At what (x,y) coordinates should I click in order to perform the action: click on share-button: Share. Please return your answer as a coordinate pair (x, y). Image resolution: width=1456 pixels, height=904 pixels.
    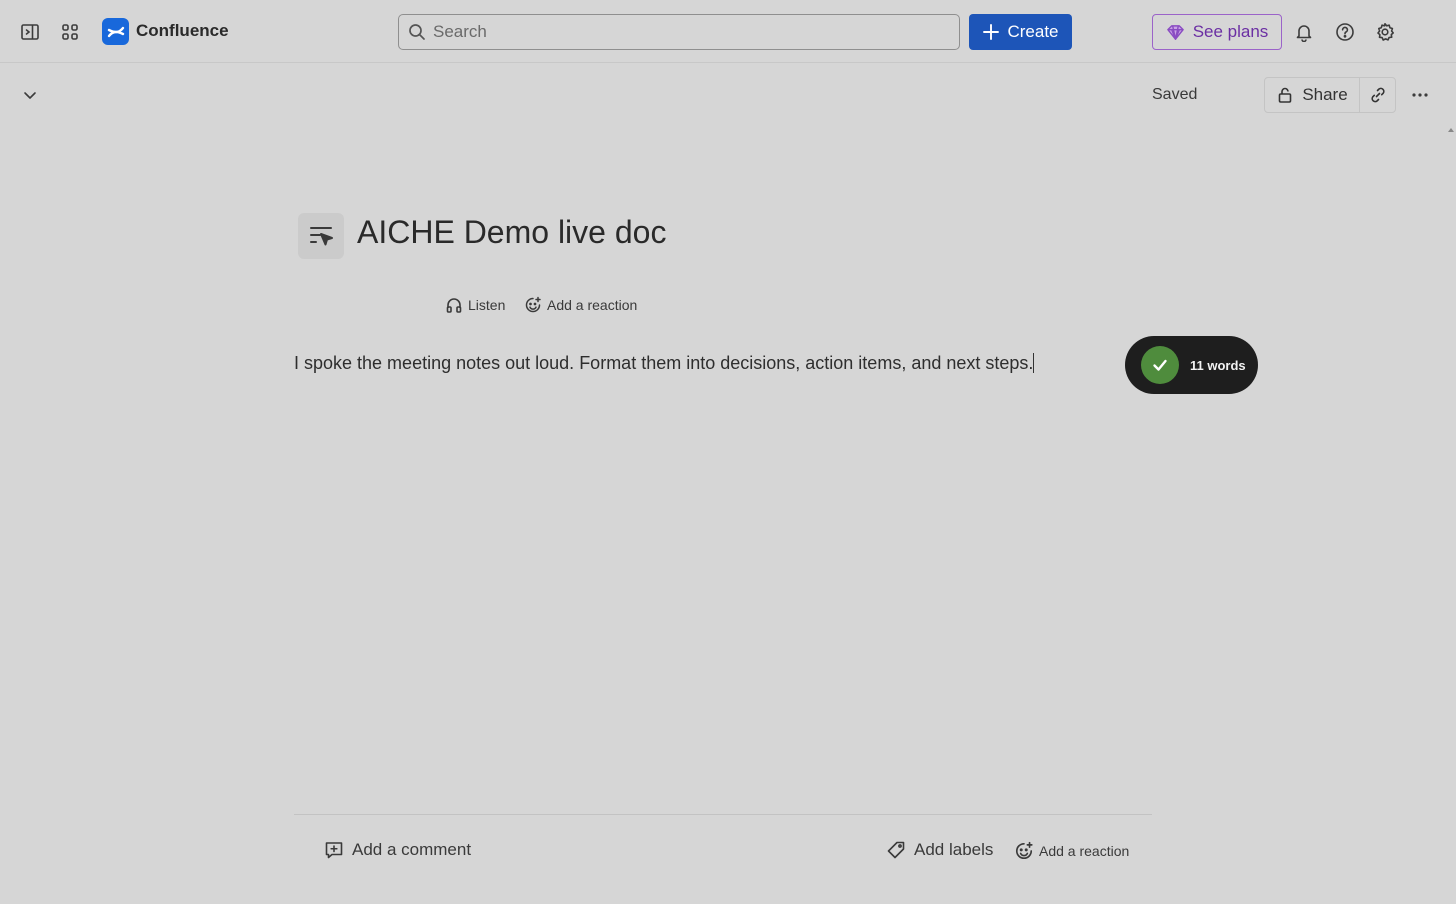
    Looking at the image, I should click on (1312, 95).